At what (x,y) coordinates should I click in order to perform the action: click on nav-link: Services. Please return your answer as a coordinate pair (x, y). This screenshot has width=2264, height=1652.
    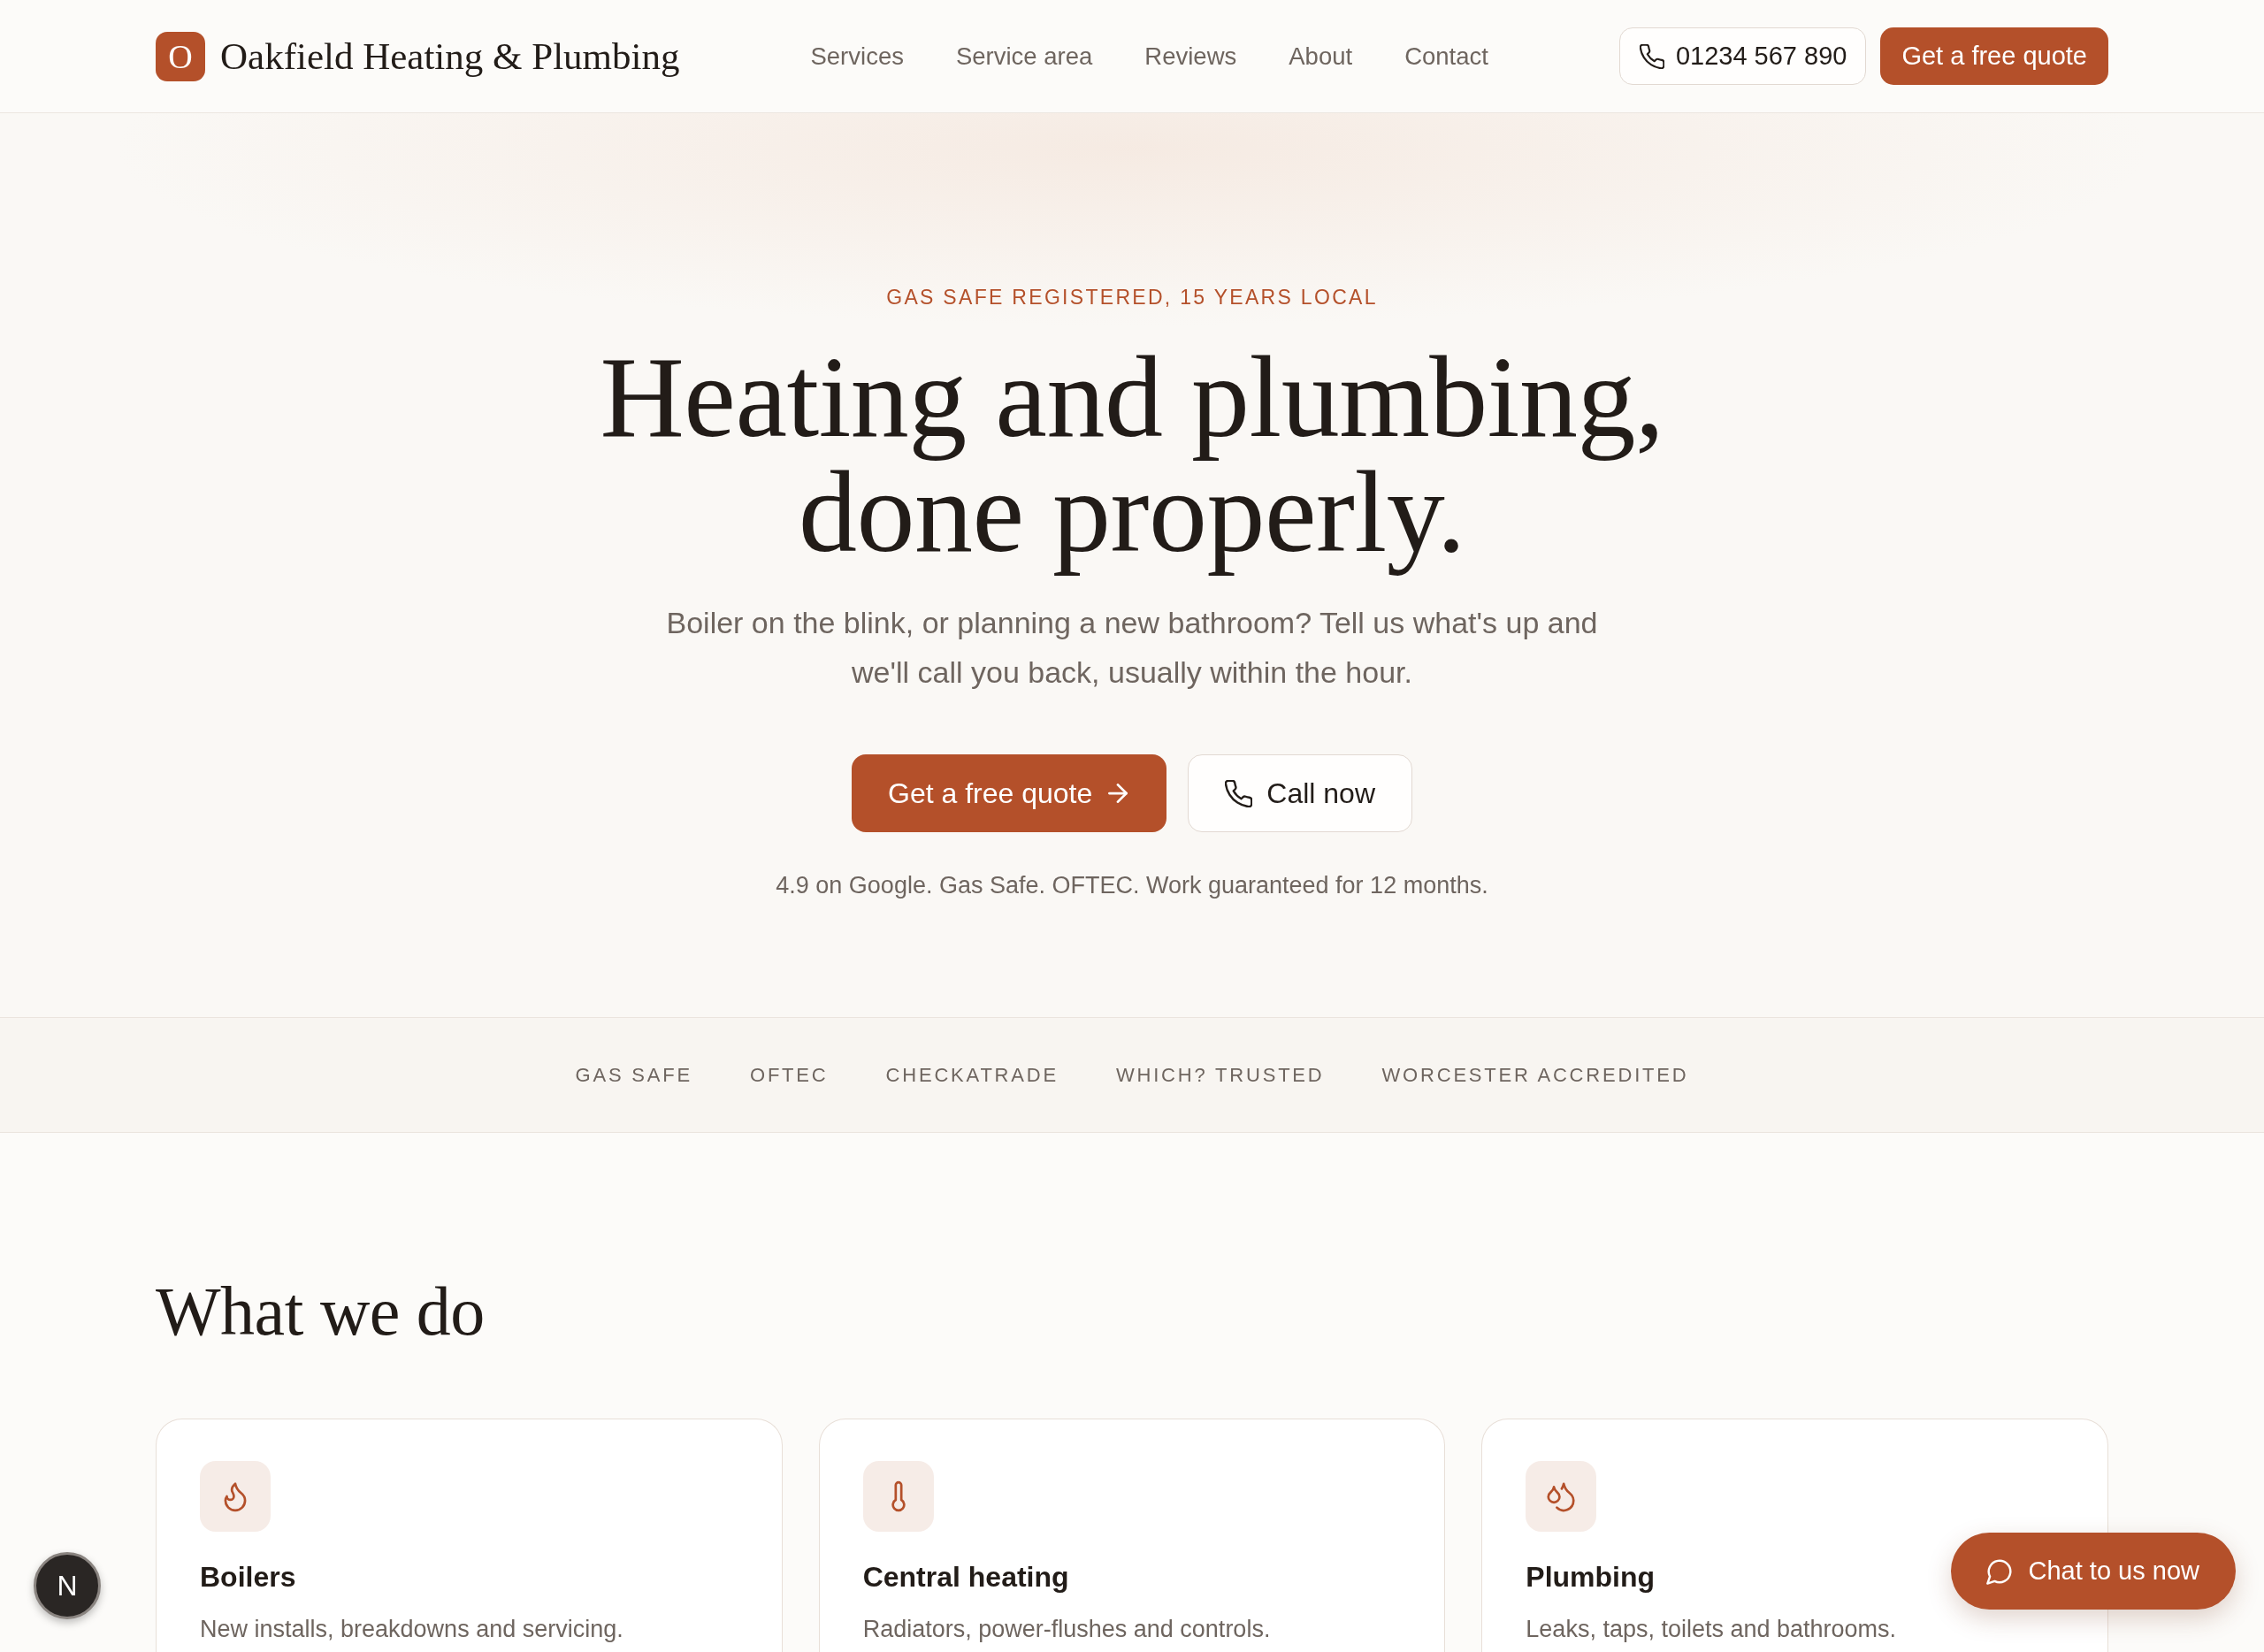
    Looking at the image, I should click on (857, 57).